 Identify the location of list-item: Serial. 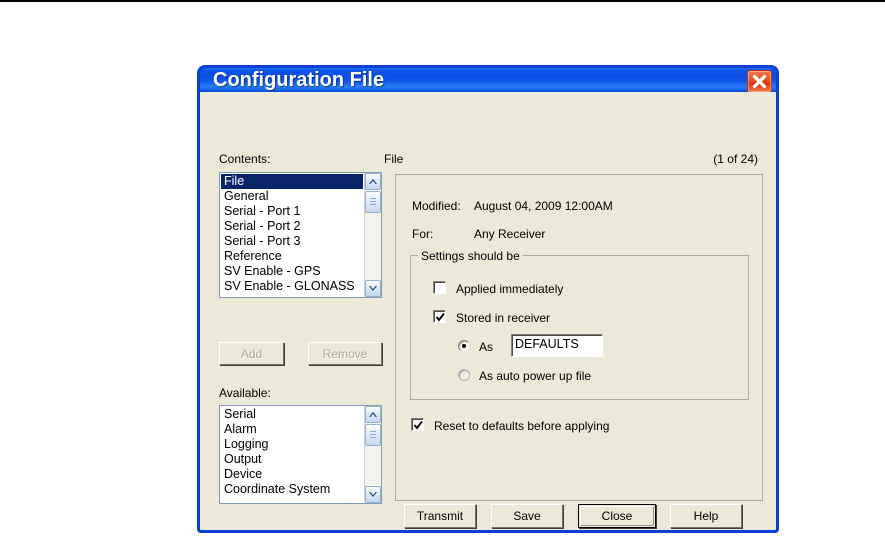
(292, 414).